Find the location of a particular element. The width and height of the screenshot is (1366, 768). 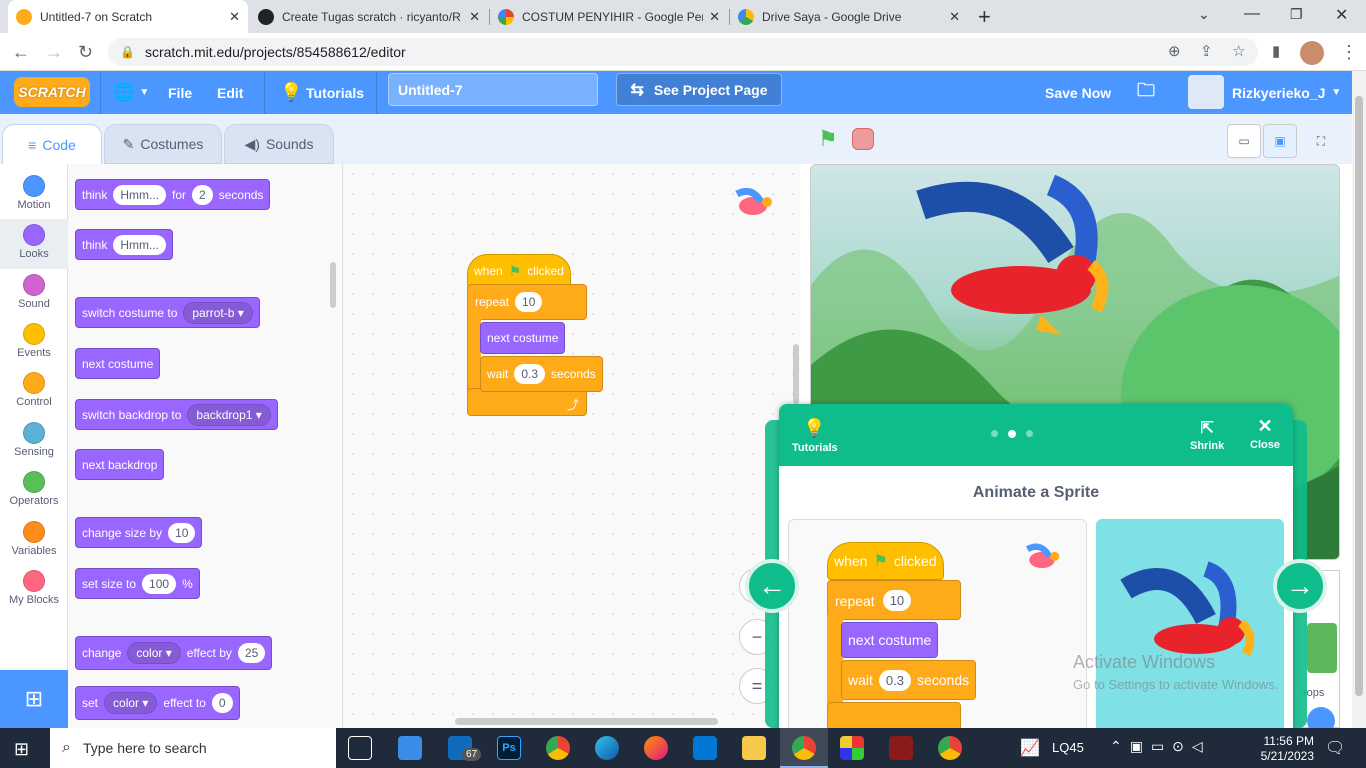

file-menu: File is located at coordinates (180, 92).